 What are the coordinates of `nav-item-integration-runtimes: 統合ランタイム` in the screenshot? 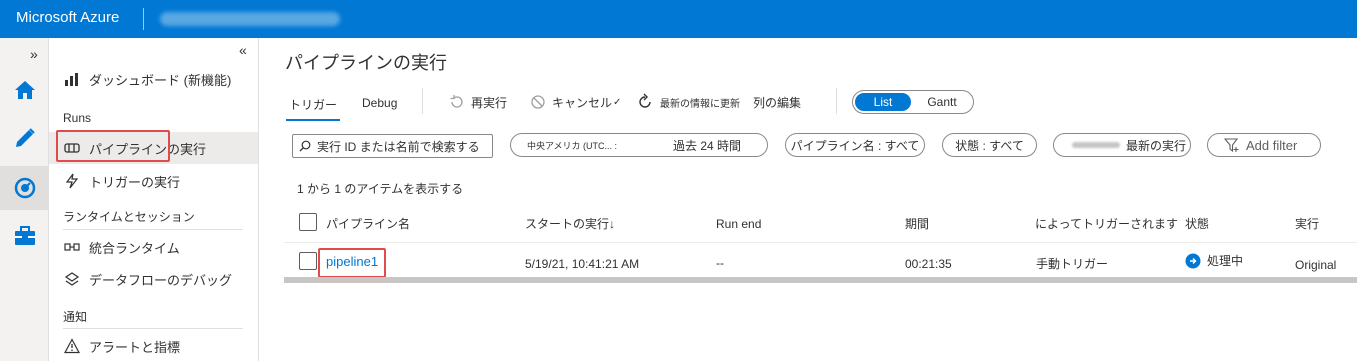 It's located at (153, 247).